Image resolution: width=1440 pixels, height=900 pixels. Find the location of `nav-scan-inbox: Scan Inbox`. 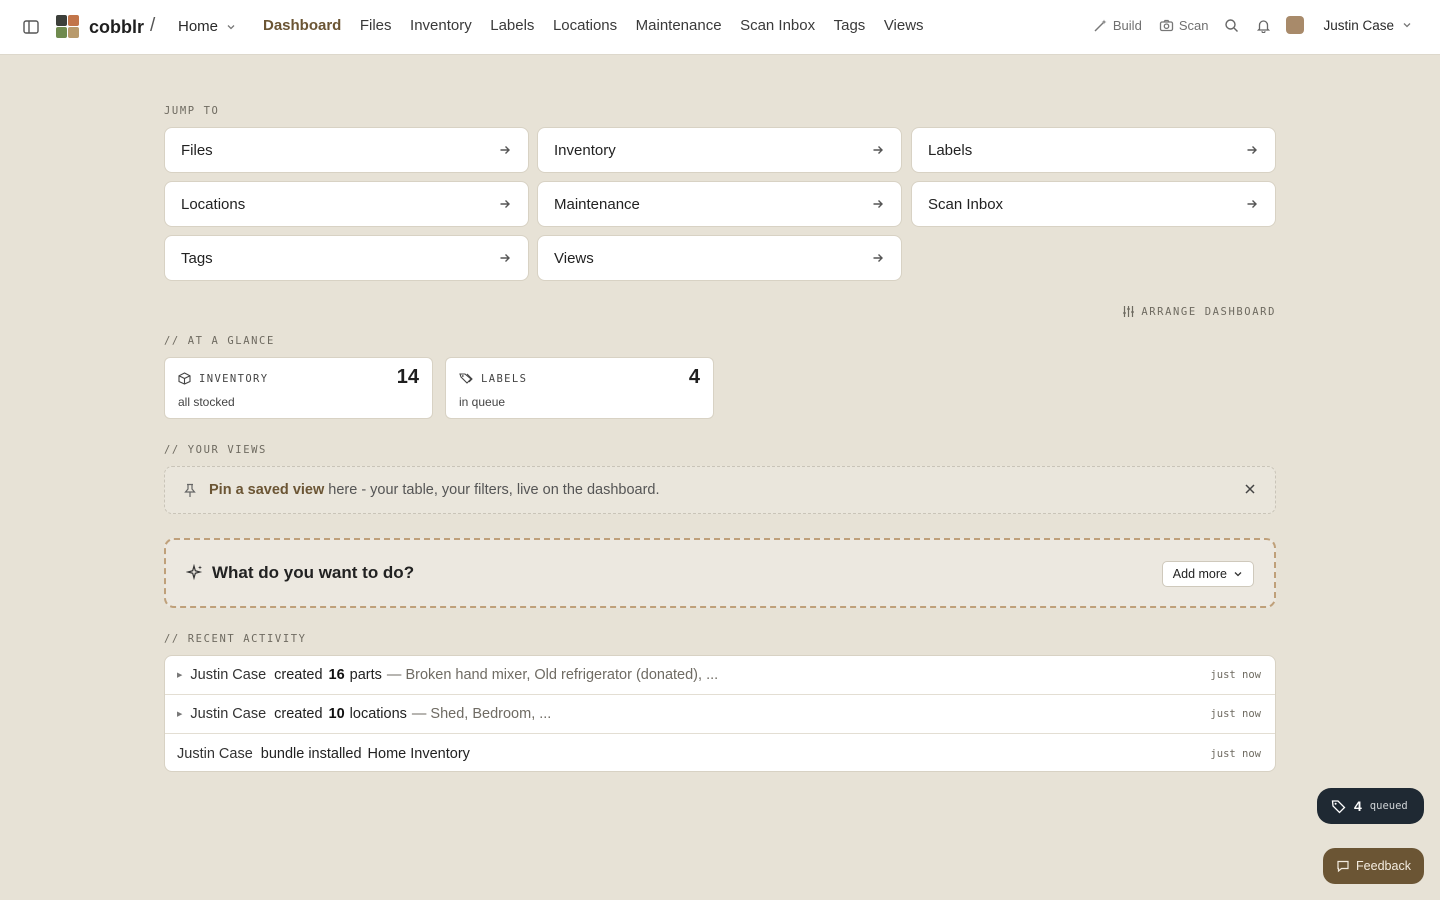

nav-scan-inbox: Scan Inbox is located at coordinates (777, 25).